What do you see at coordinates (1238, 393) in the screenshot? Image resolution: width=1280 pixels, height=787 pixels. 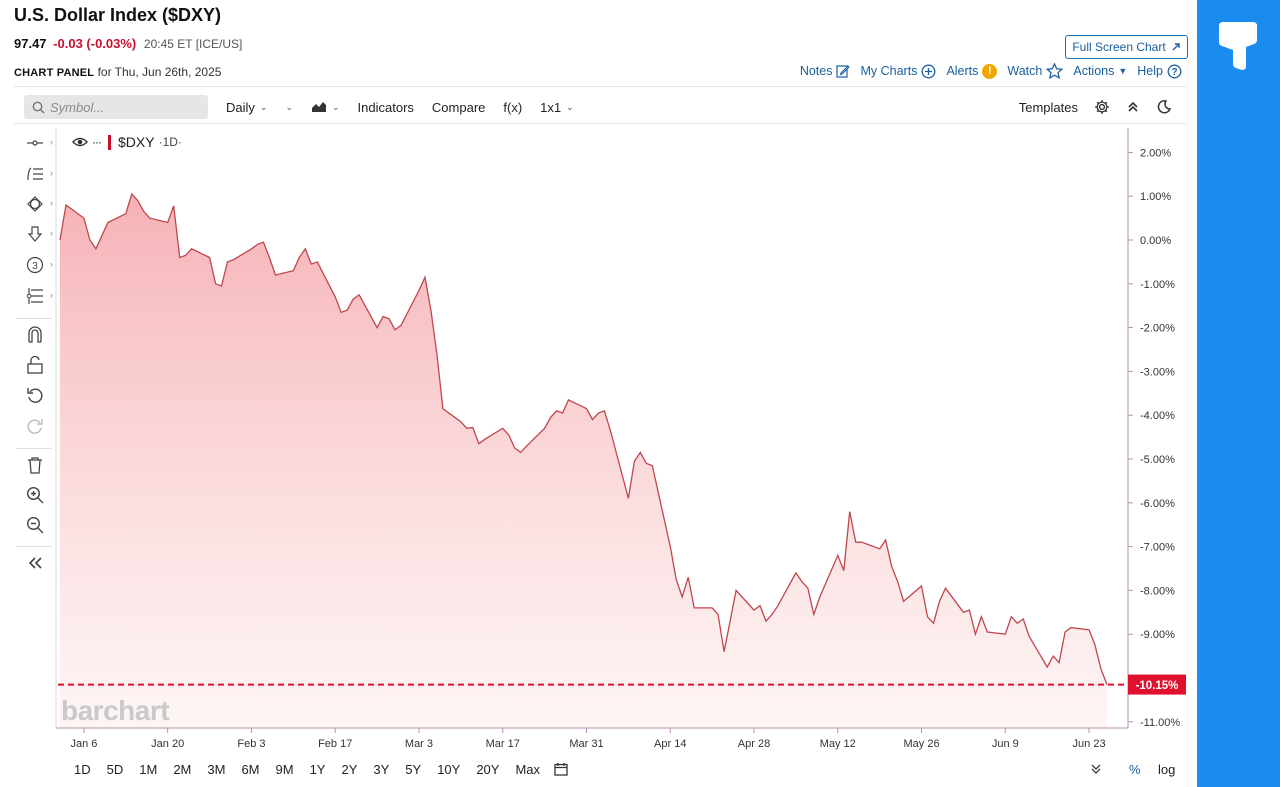 I see `brand-sidebar` at bounding box center [1238, 393].